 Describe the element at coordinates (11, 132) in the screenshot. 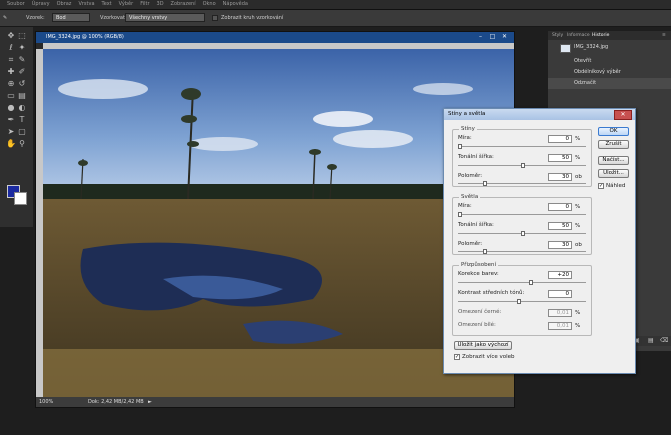

I see `path-select-icon: ➤` at that location.